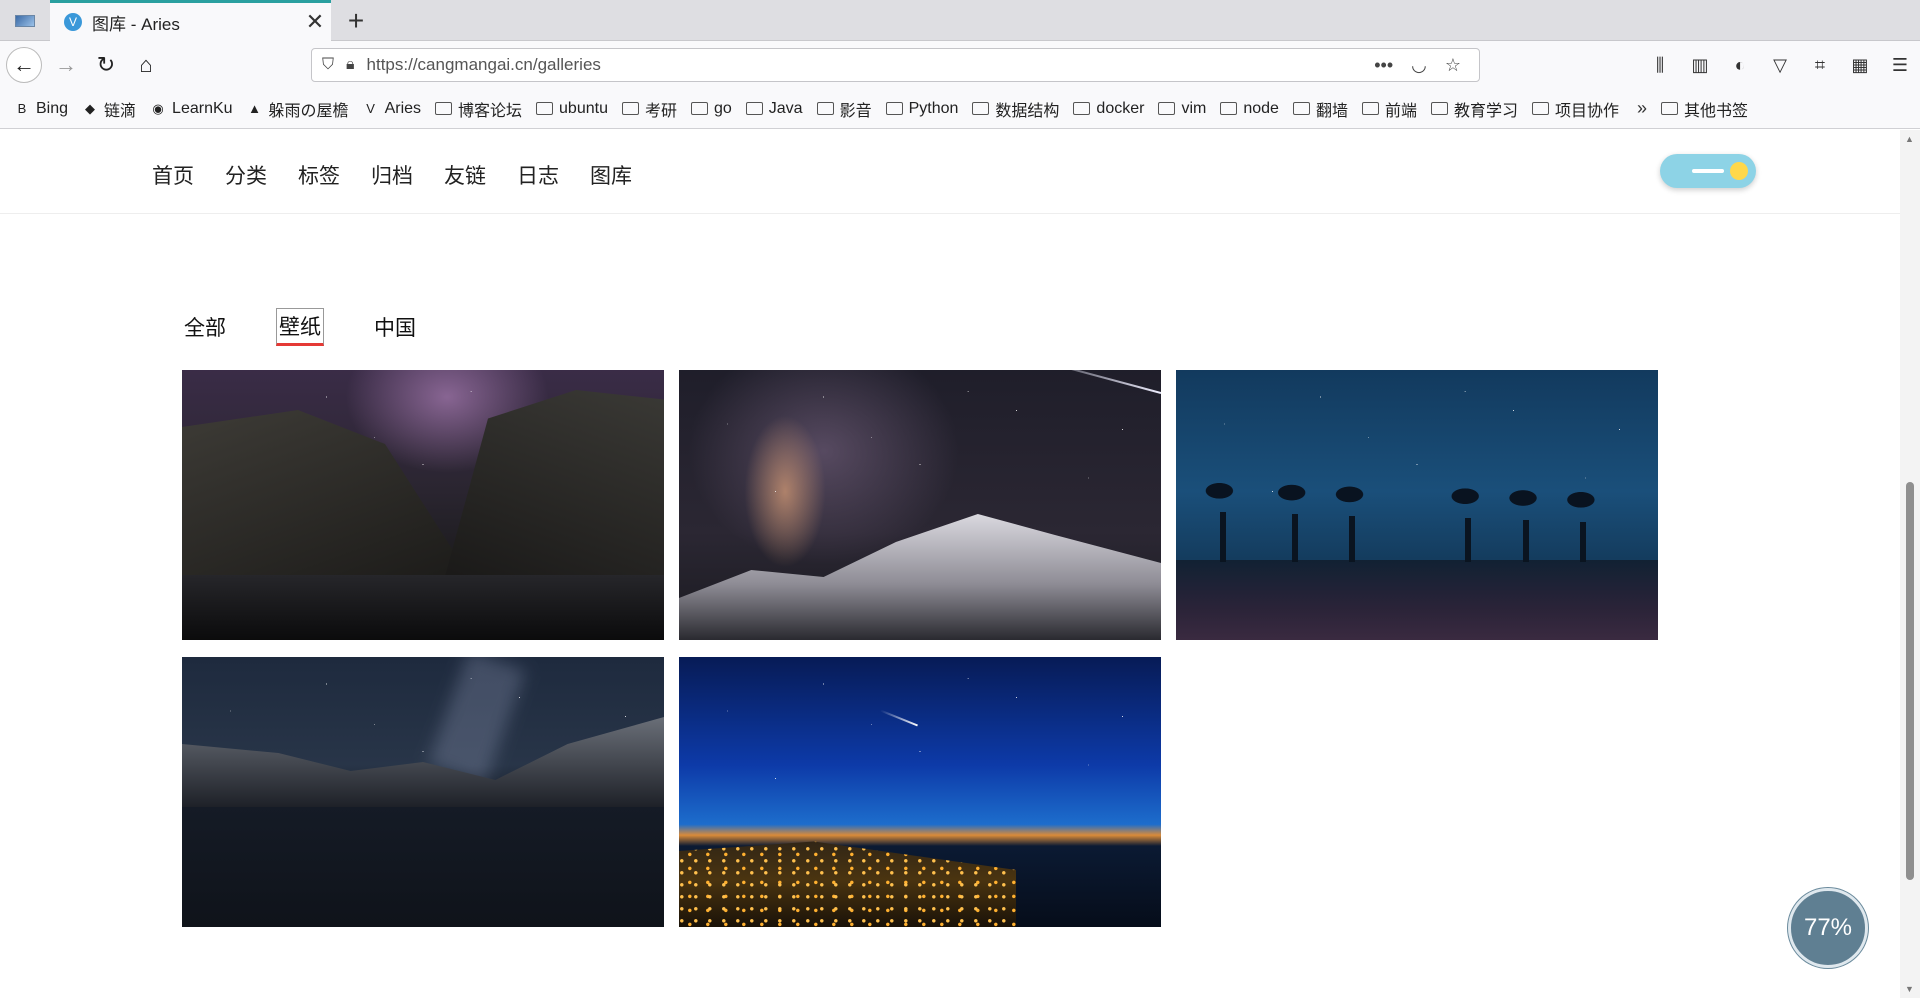  I want to click on gallery-filter-tab: 全部, so click(205, 327).